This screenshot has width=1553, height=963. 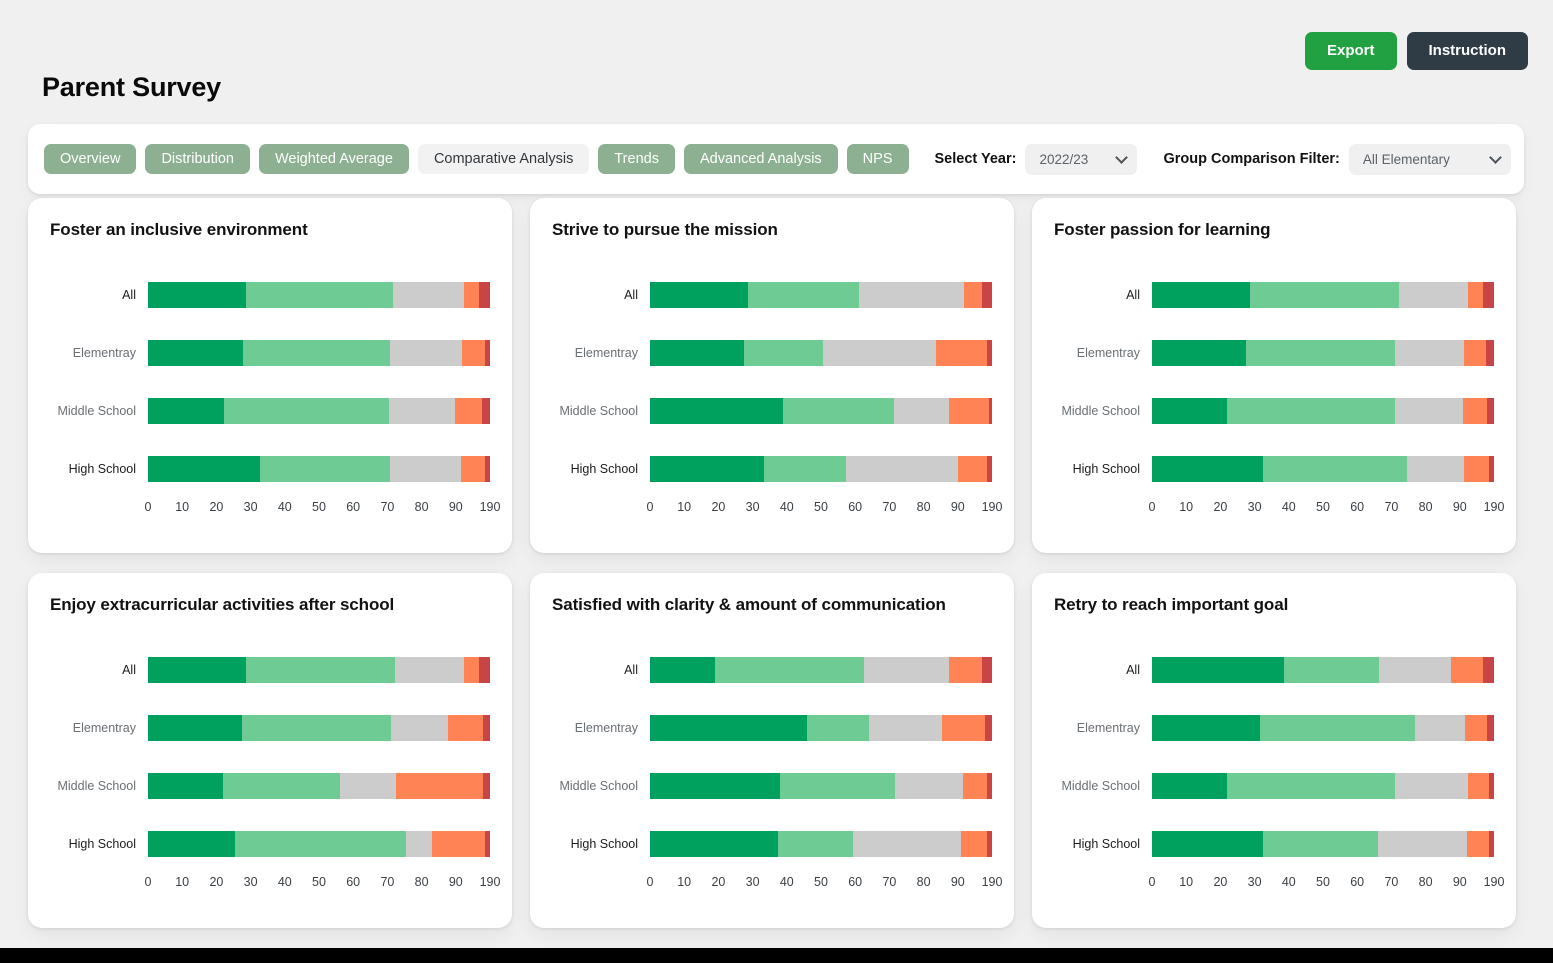 I want to click on tab-weighted-average: Weighted Average, so click(x=333, y=159).